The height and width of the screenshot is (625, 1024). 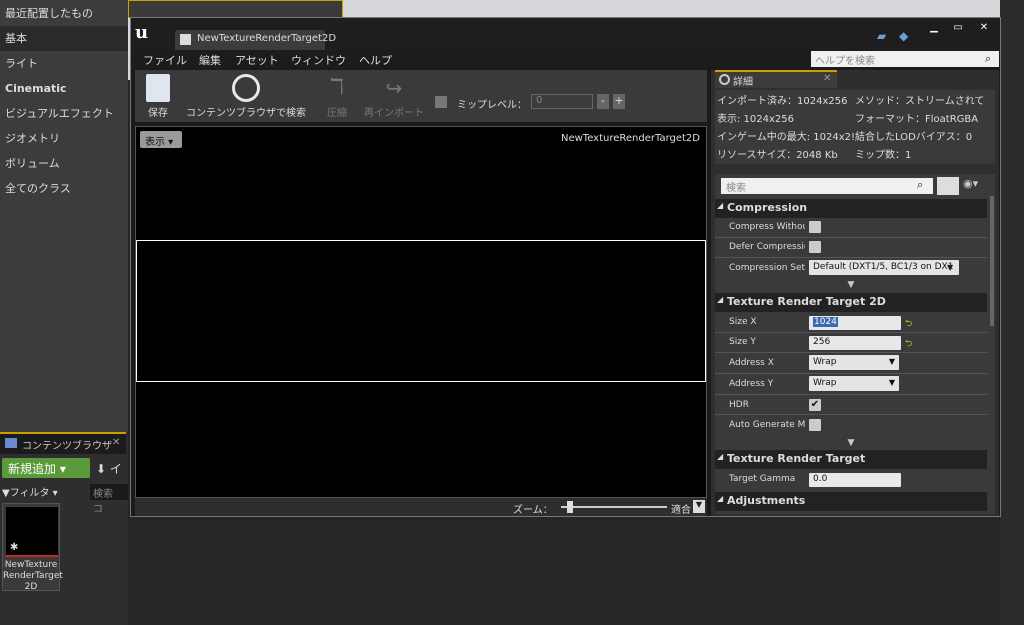 I want to click on content-search-input: 検索 コ, so click(x=109, y=499).